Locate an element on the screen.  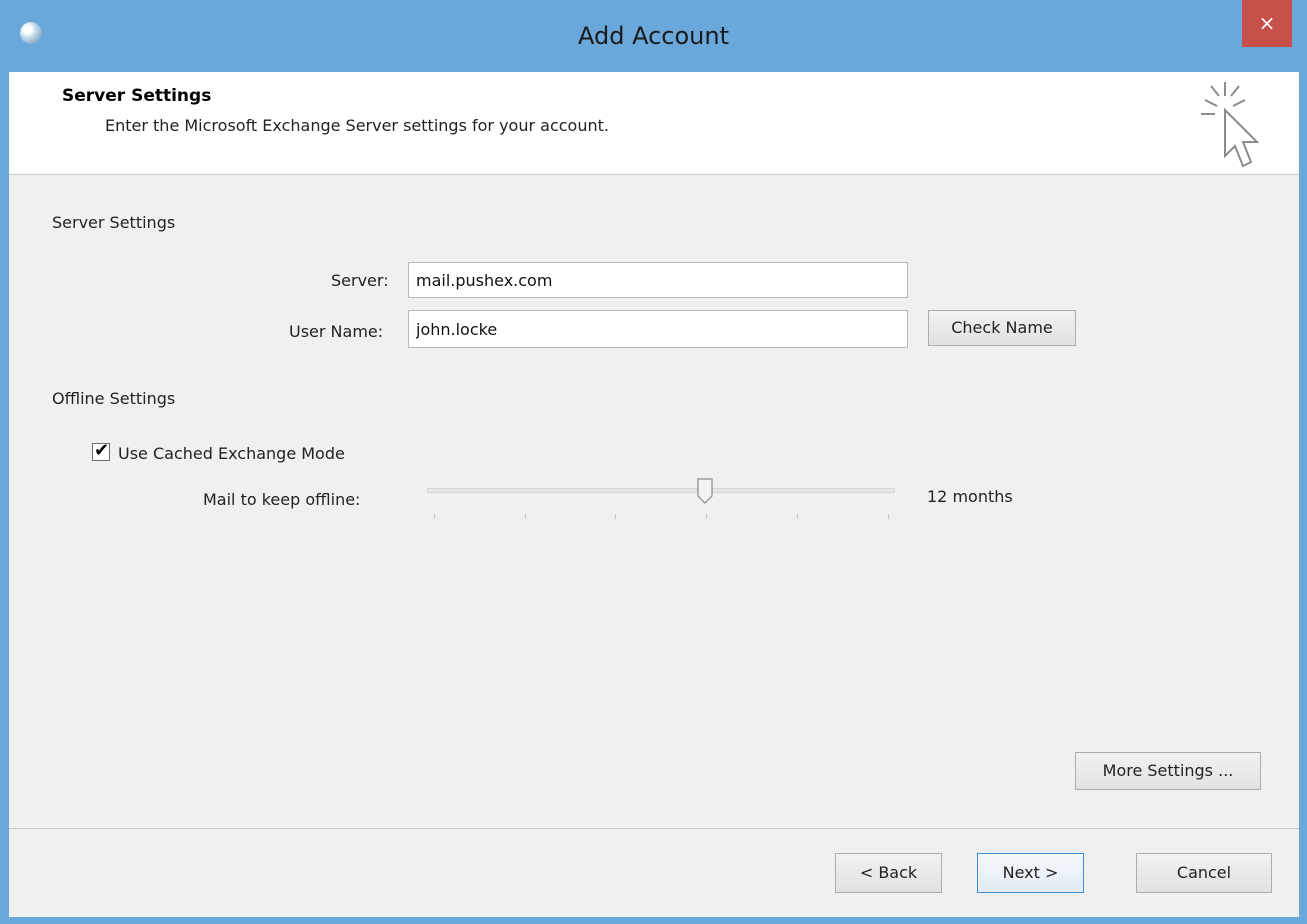
server-settings-heading: Server Settings is located at coordinates (114, 222).